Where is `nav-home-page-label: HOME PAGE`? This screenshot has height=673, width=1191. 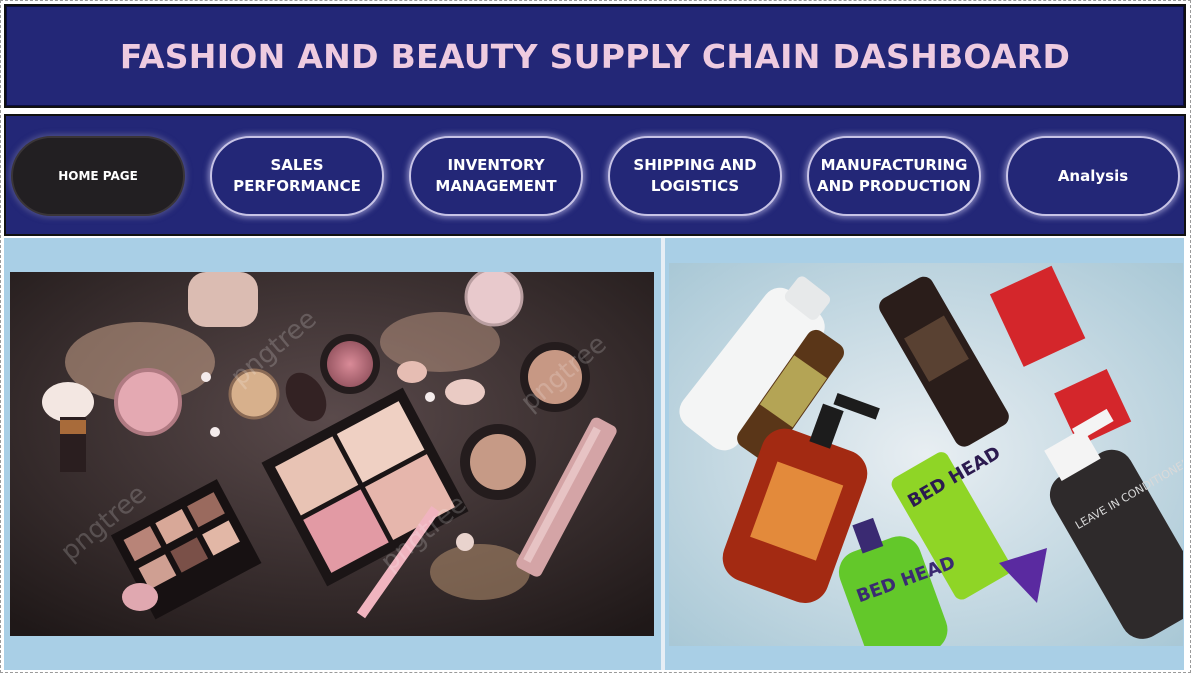
nav-home-page-label: HOME PAGE is located at coordinates (98, 175).